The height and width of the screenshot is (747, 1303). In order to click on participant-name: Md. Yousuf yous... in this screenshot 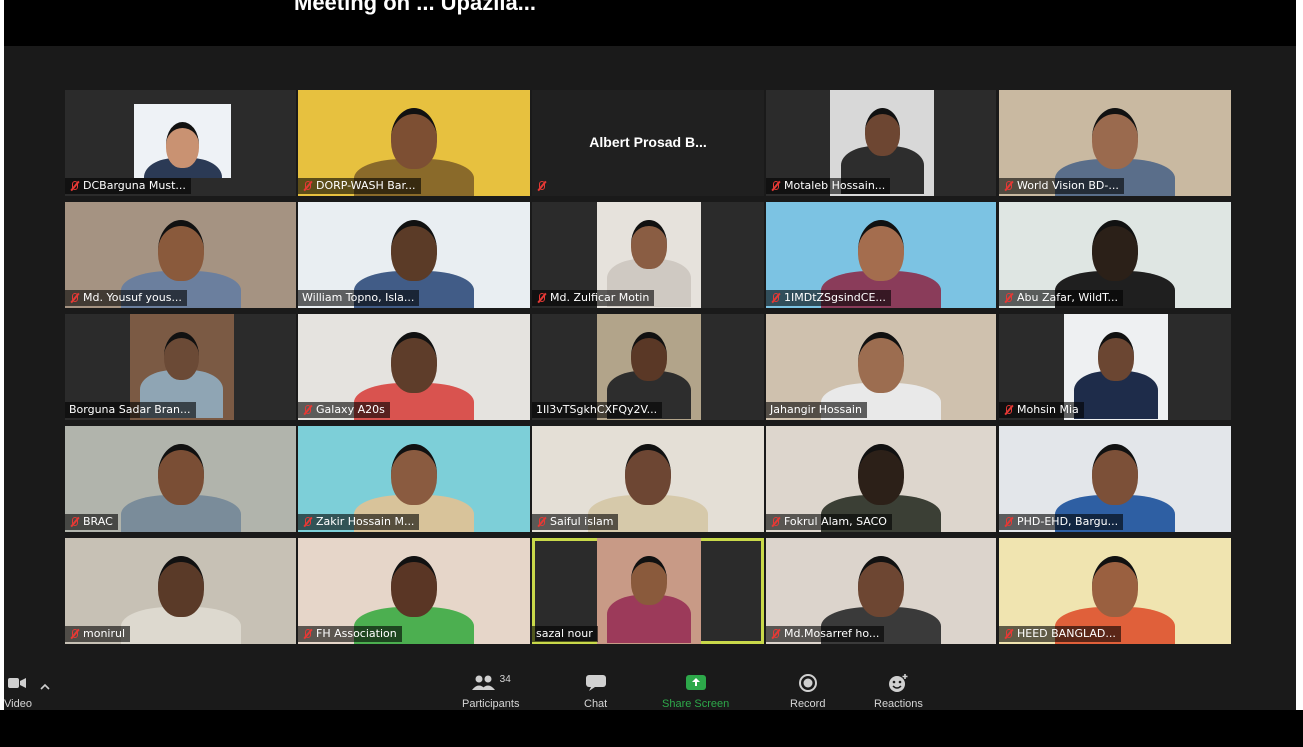, I will do `click(132, 297)`.